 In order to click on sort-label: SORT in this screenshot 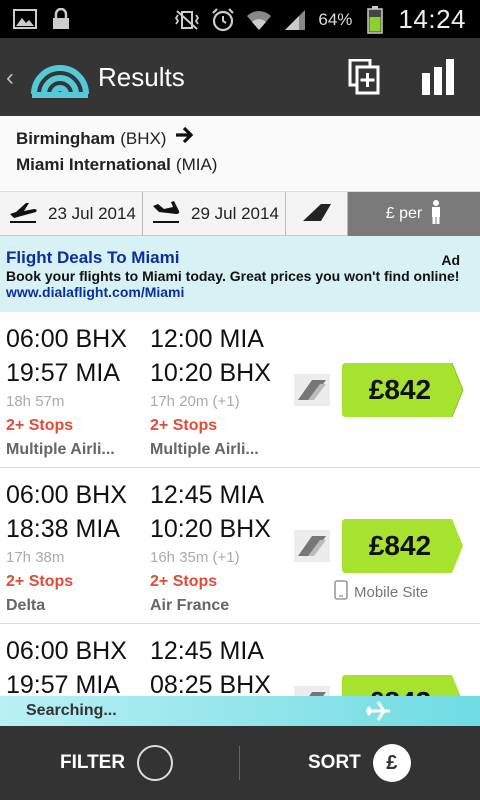, I will do `click(334, 762)`.